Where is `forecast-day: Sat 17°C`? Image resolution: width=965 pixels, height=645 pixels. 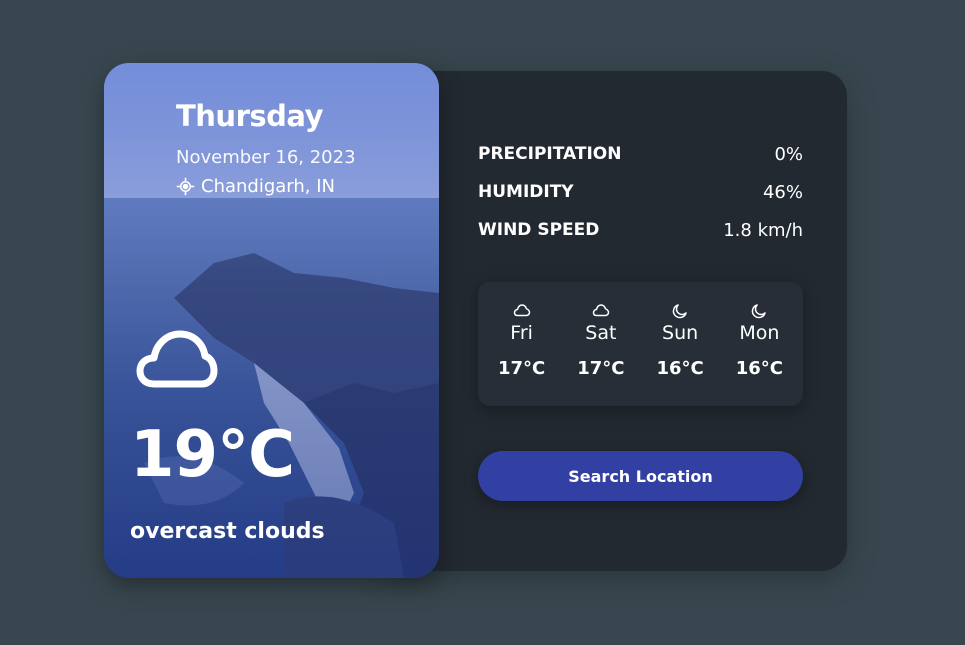 forecast-day: Sat 17°C is located at coordinates (601, 344).